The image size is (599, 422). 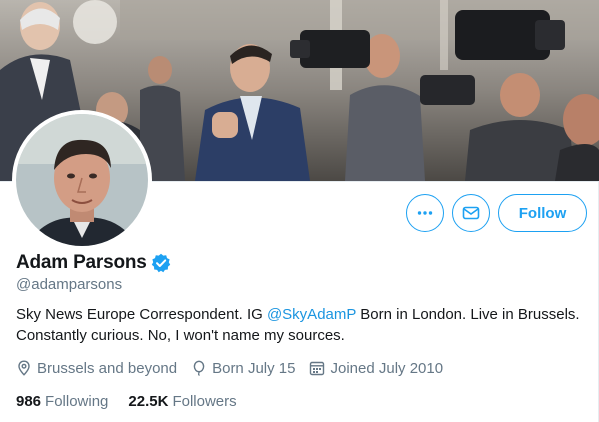 I want to click on location-text: Brussels and beyond, so click(x=107, y=368).